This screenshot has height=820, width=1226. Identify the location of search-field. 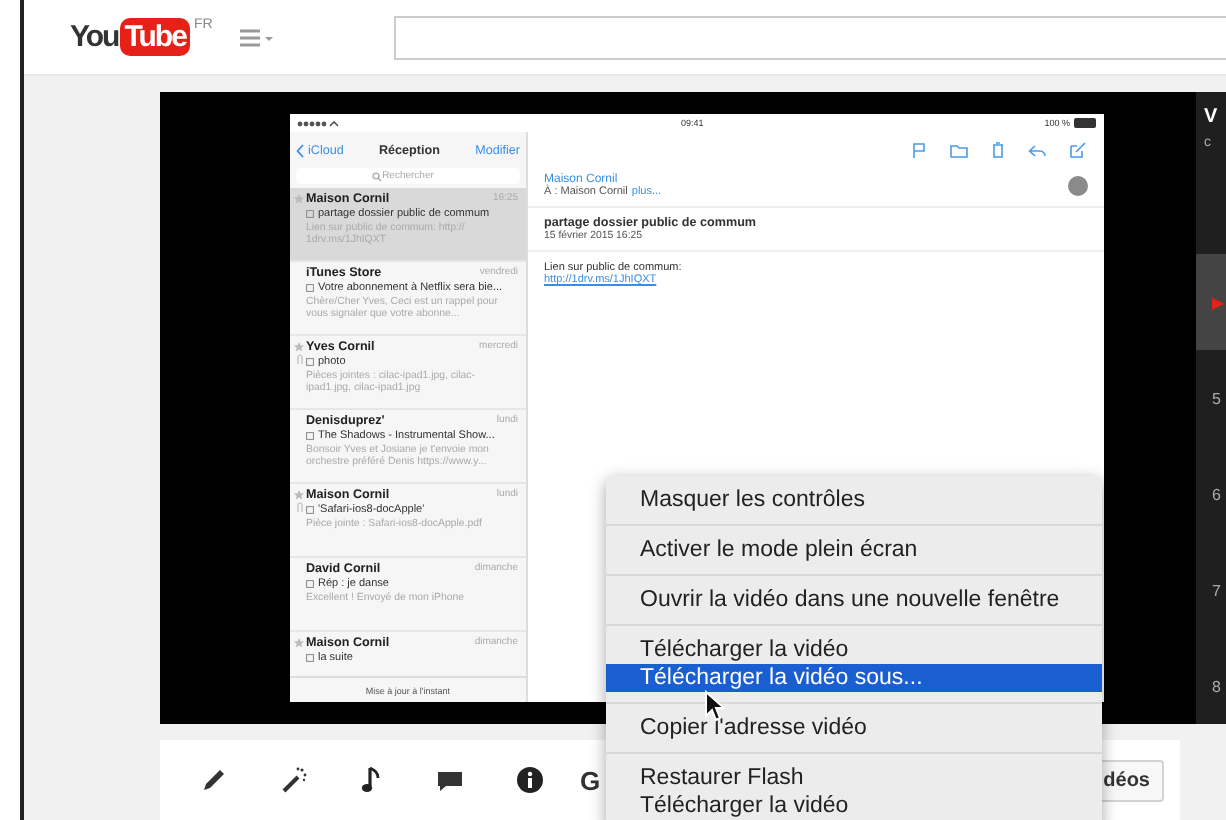
(810, 37).